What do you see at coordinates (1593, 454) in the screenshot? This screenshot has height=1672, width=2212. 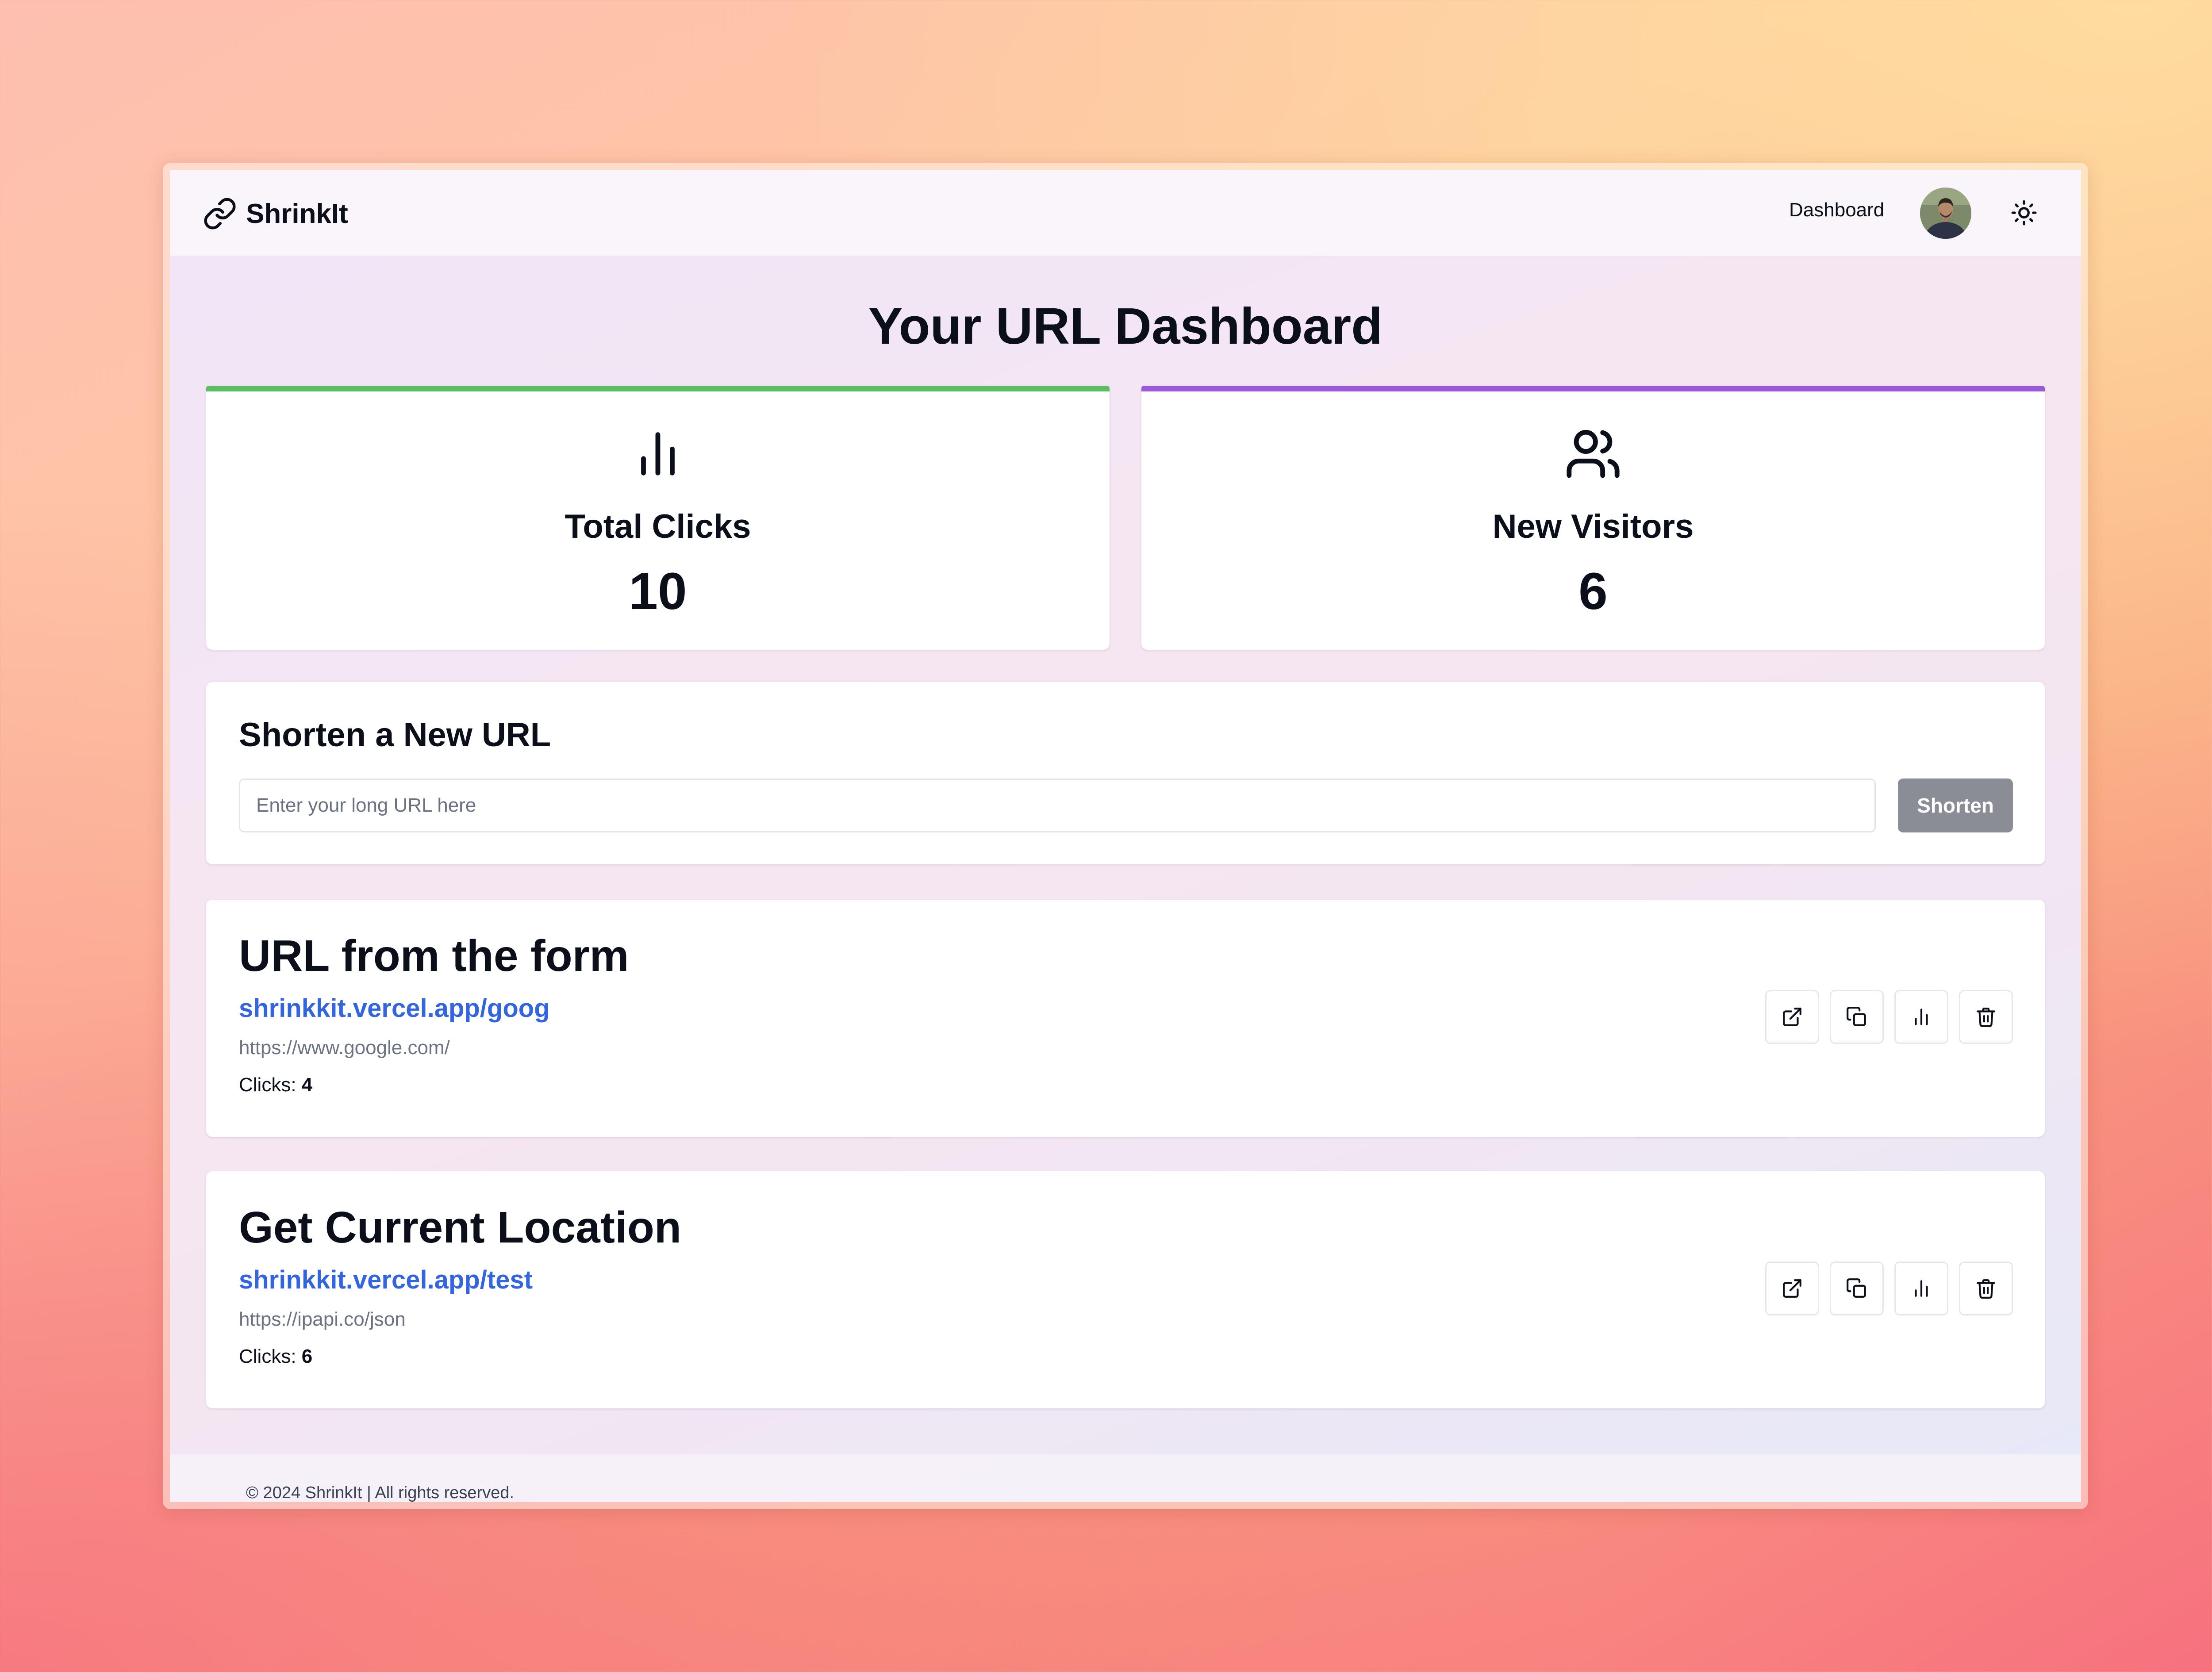 I see `users-icon` at bounding box center [1593, 454].